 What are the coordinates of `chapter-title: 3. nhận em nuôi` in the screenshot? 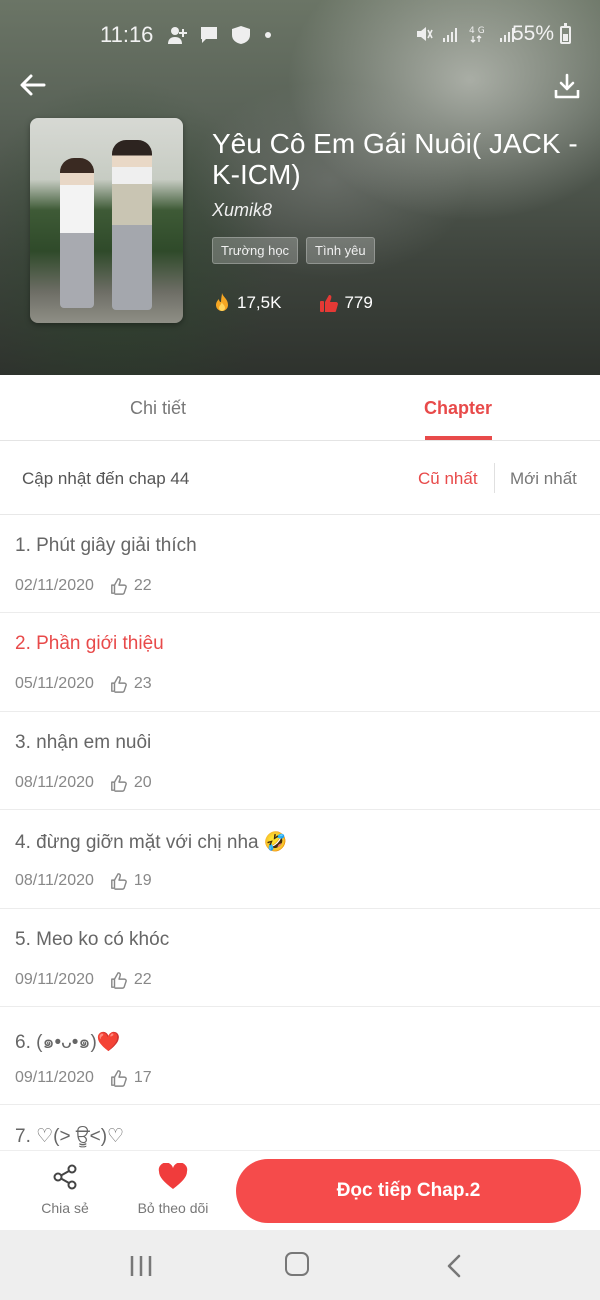 It's located at (83, 742).